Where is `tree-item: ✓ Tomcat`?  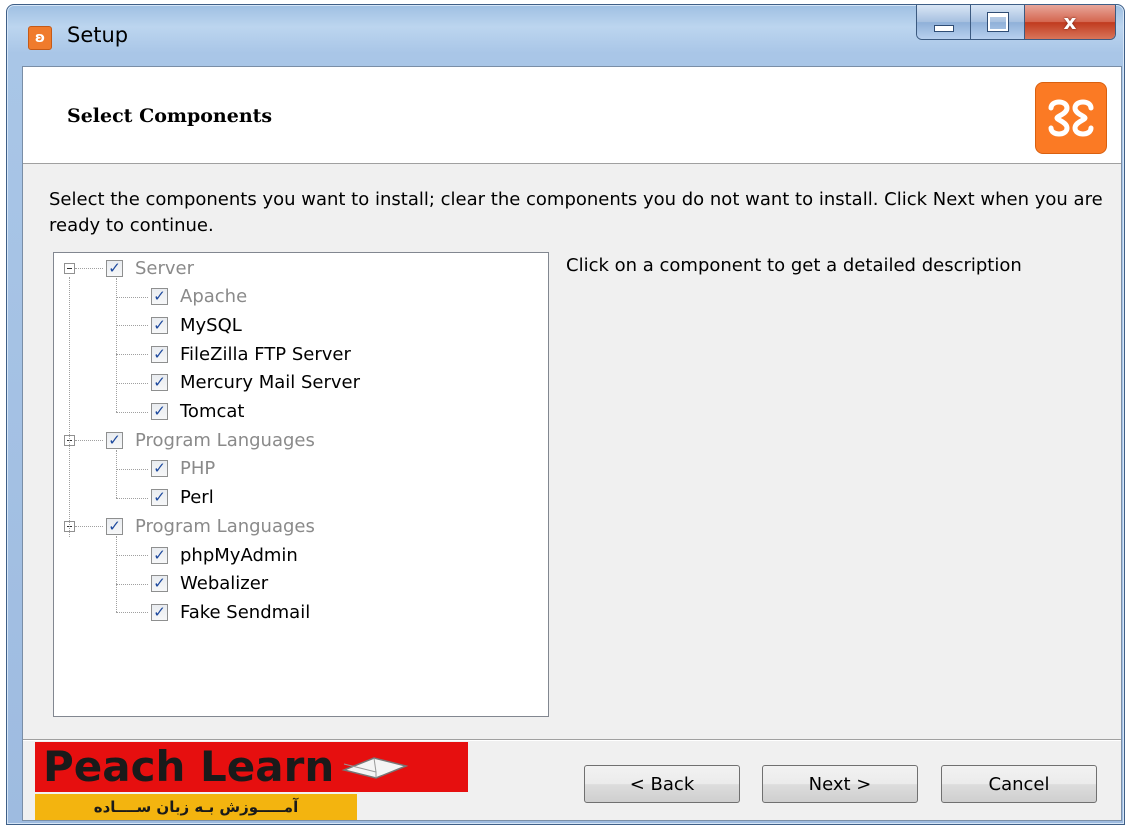
tree-item: ✓ Tomcat is located at coordinates (197, 412).